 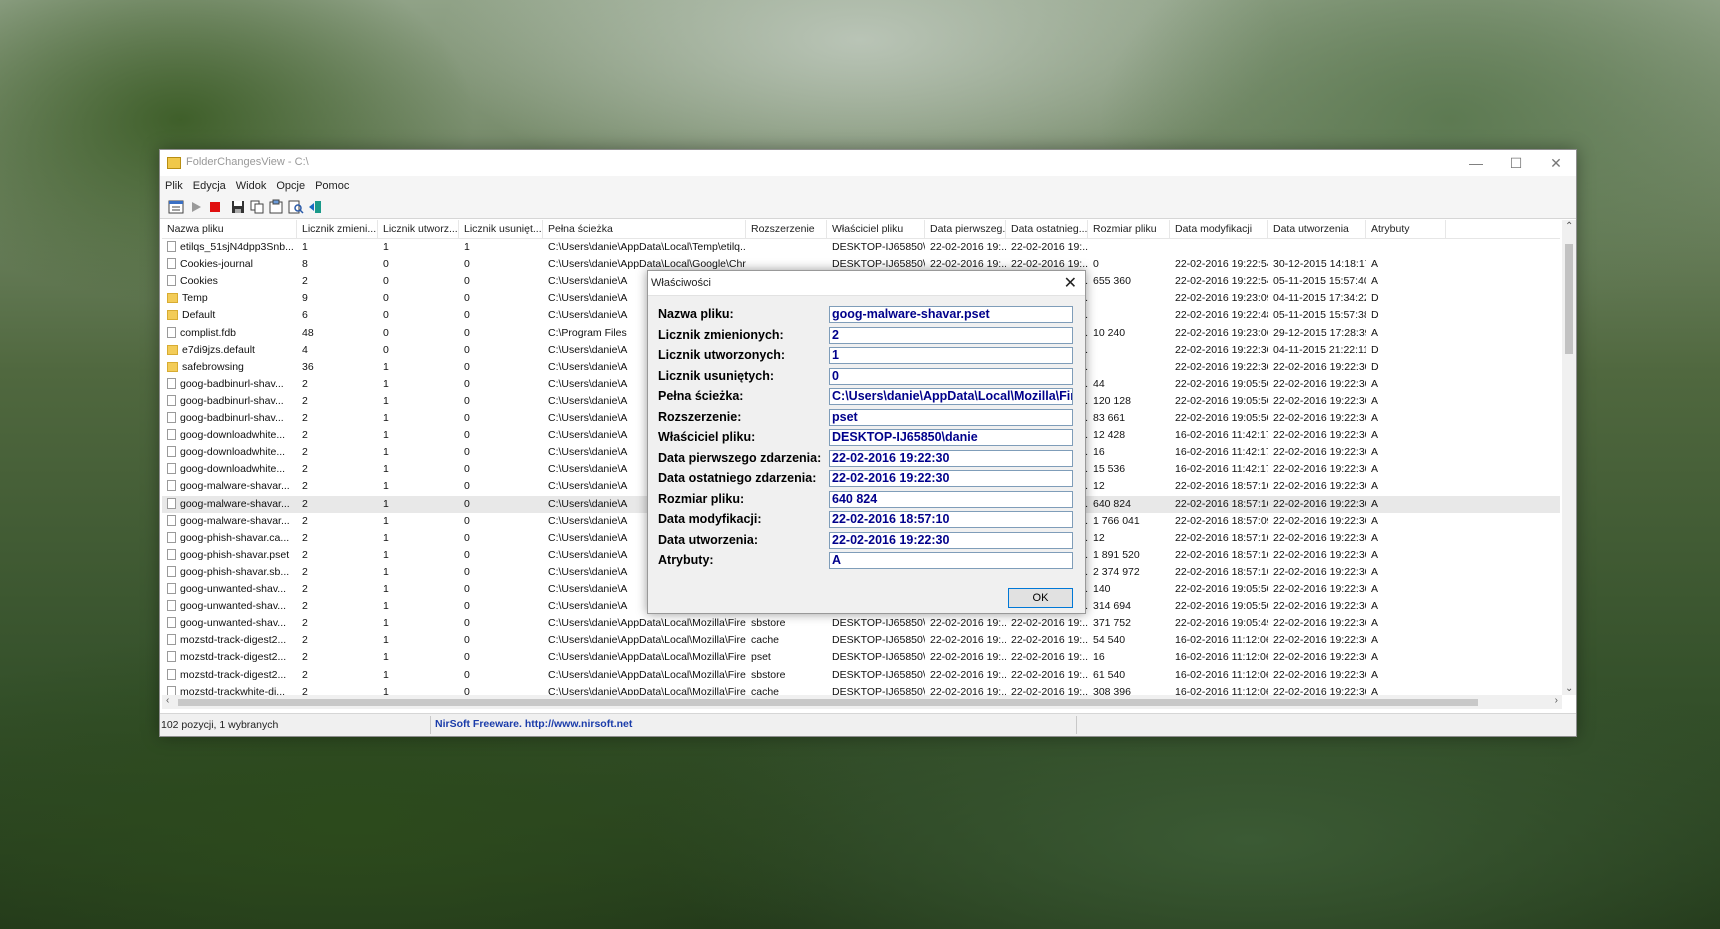 What do you see at coordinates (1556, 163) in the screenshot?
I see `close-button: ✕` at bounding box center [1556, 163].